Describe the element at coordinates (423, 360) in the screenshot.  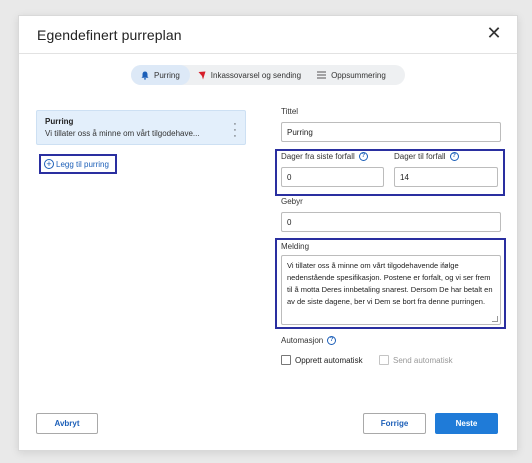
I see `auto-send-label: Send automatisk` at that location.